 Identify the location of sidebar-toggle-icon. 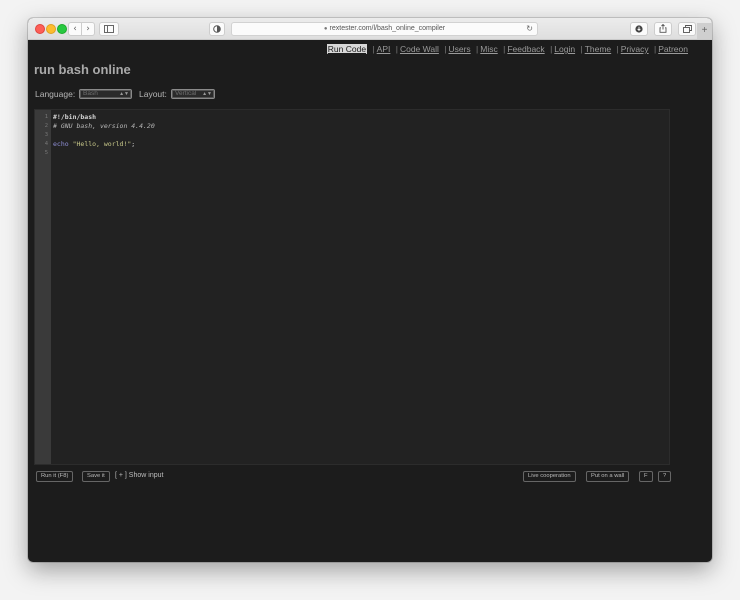
(109, 29).